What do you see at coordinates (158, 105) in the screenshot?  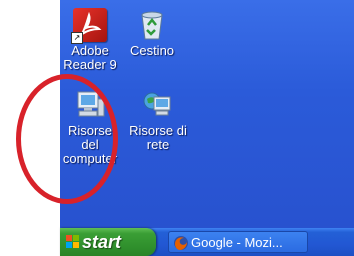 I see `network-places-icon` at bounding box center [158, 105].